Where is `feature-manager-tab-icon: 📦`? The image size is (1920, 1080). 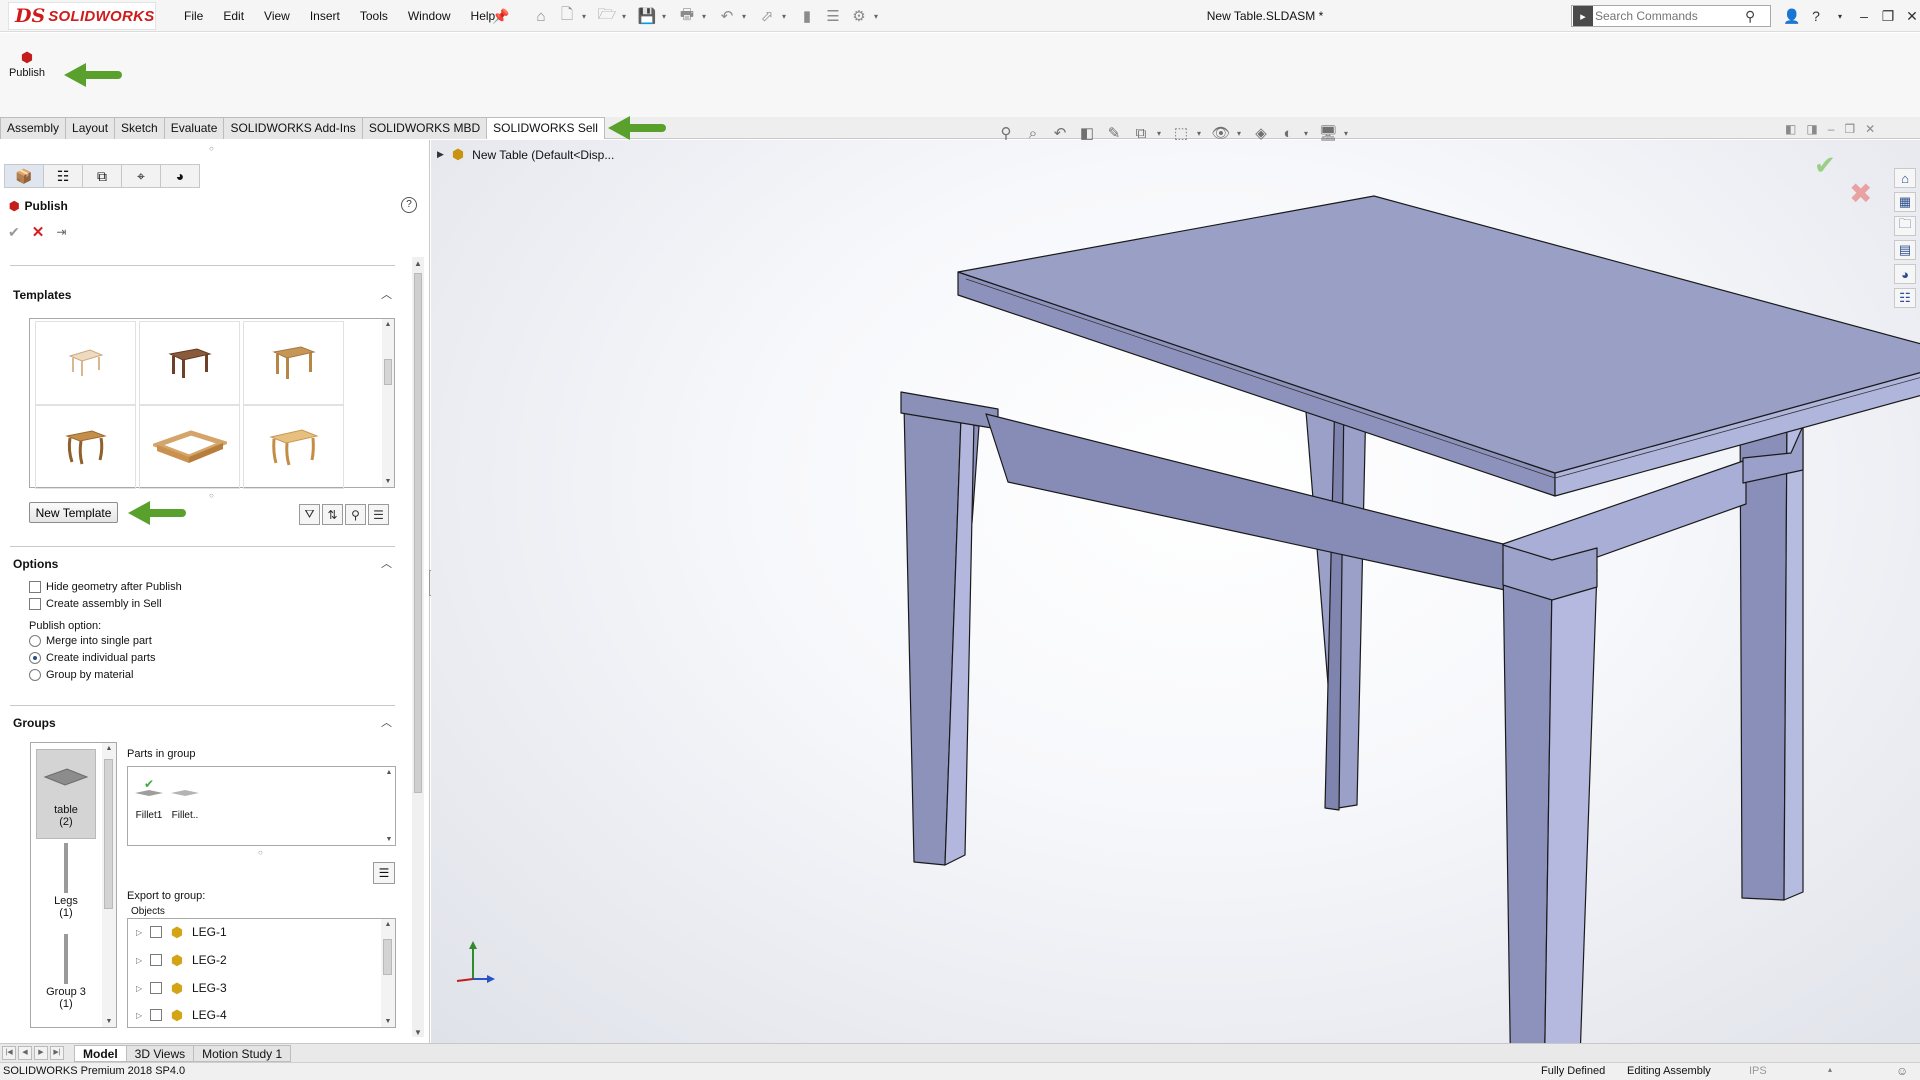
feature-manager-tab-icon: 📦 is located at coordinates (24, 176).